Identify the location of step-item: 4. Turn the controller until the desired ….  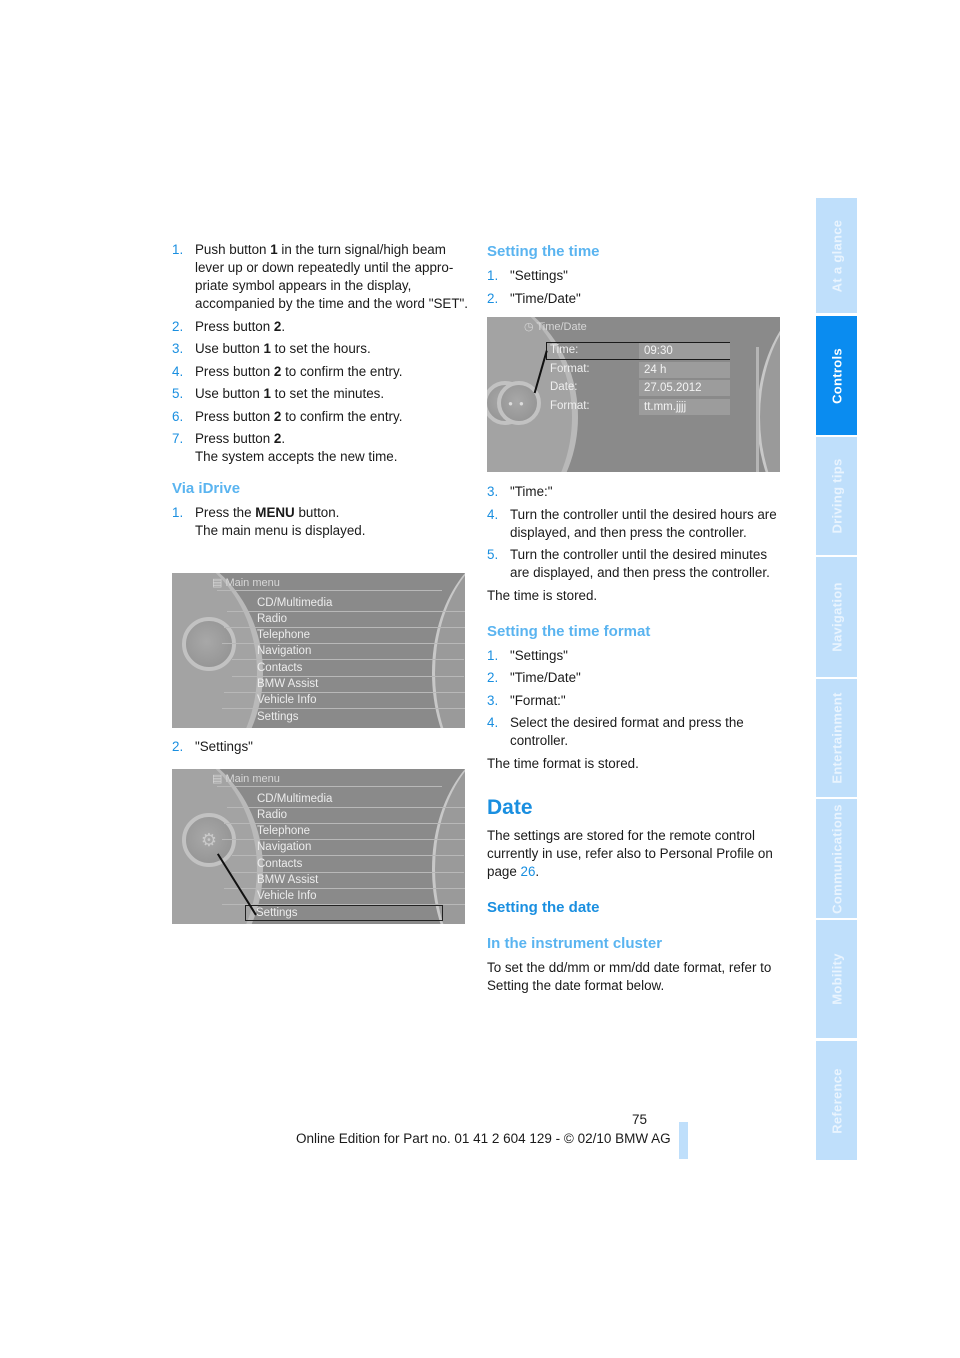
(632, 523).